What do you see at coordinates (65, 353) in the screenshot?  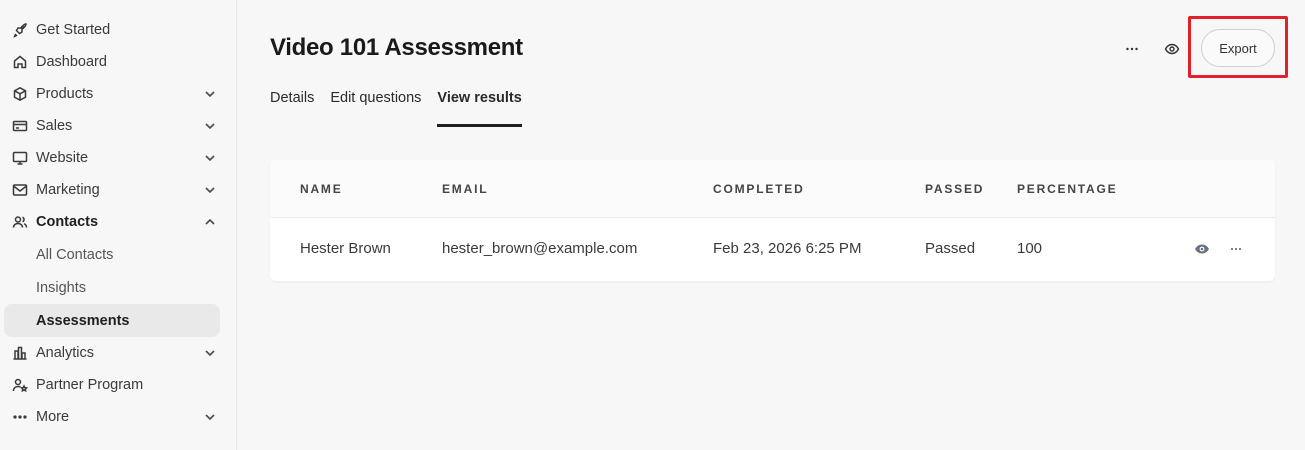 I see `sidebar-item-label: Analytics` at bounding box center [65, 353].